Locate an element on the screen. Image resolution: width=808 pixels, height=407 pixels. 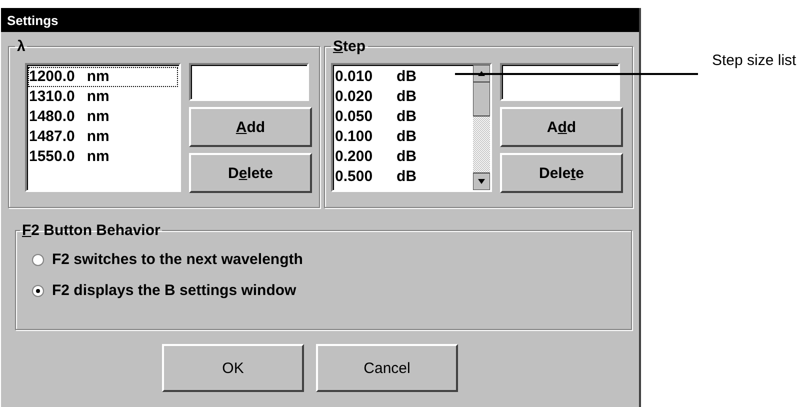
group-label: Step is located at coordinates (349, 46).